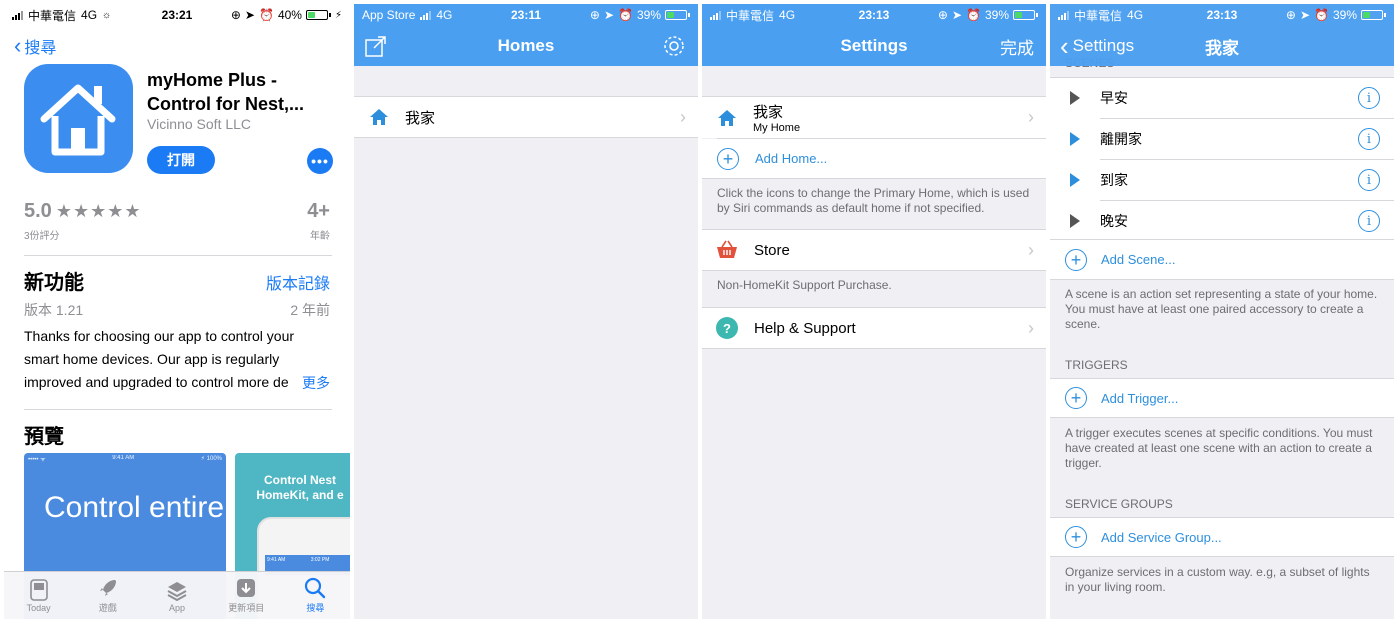  Describe the element at coordinates (246, 588) in the screenshot. I see `download-icon` at that location.